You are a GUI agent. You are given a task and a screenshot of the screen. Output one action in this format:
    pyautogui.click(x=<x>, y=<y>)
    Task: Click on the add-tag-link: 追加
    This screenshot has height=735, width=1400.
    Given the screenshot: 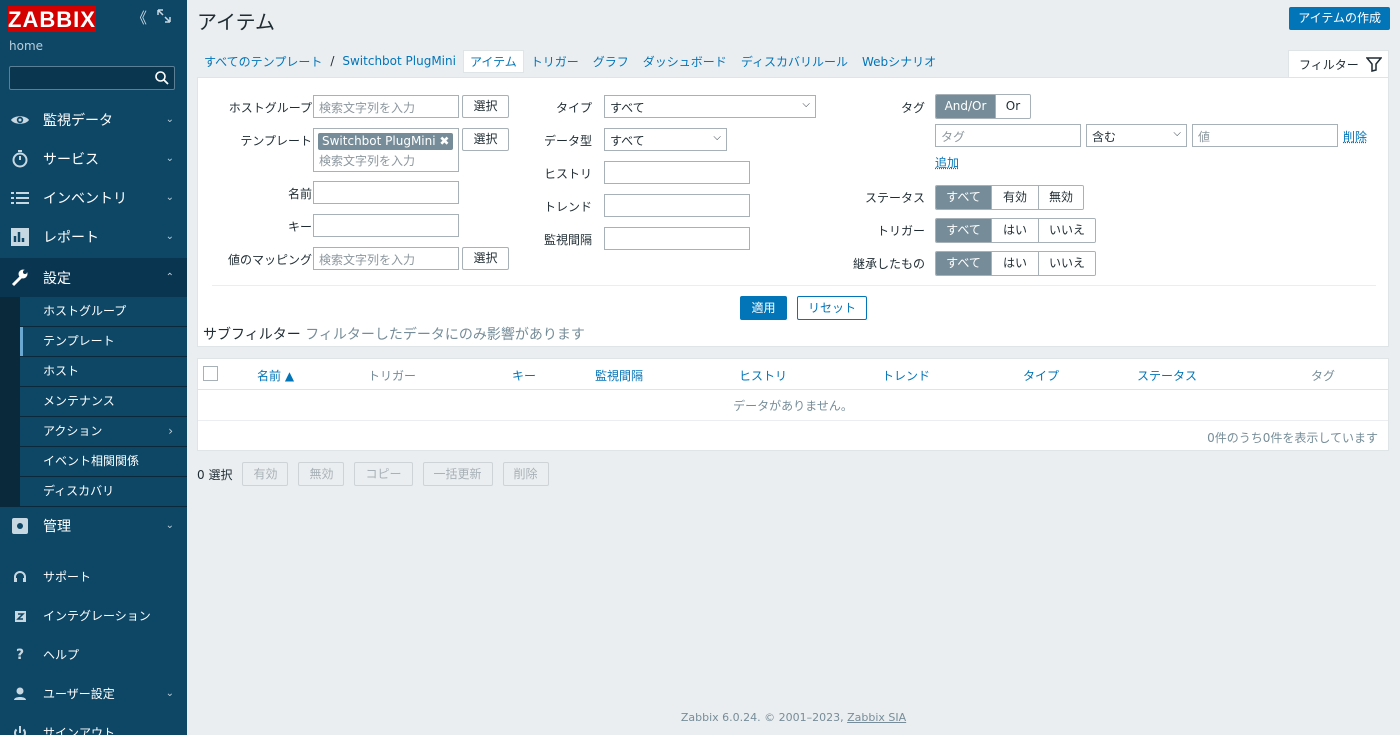 What is the action you would take?
    pyautogui.click(x=947, y=162)
    